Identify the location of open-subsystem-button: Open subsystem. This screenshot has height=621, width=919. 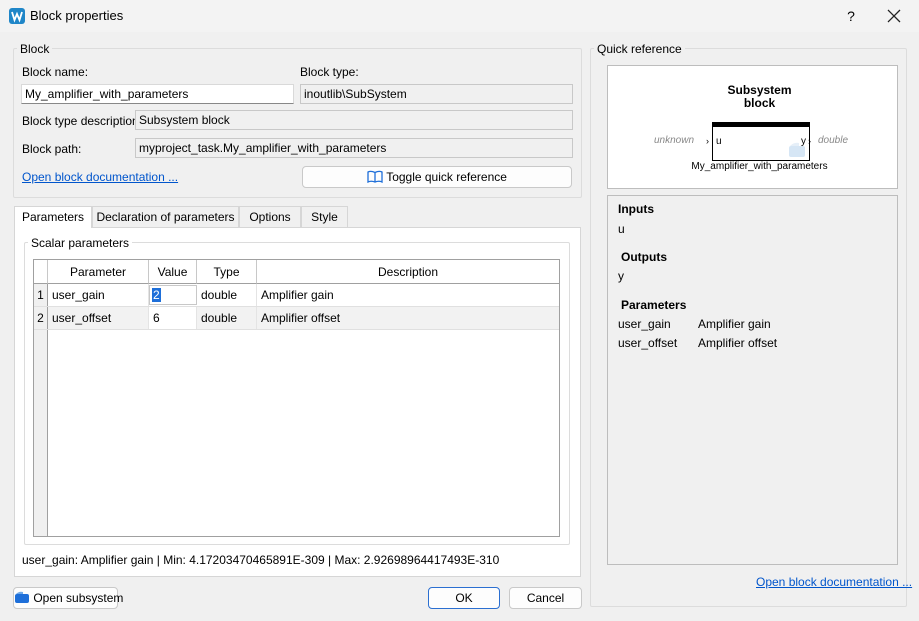
(68, 598).